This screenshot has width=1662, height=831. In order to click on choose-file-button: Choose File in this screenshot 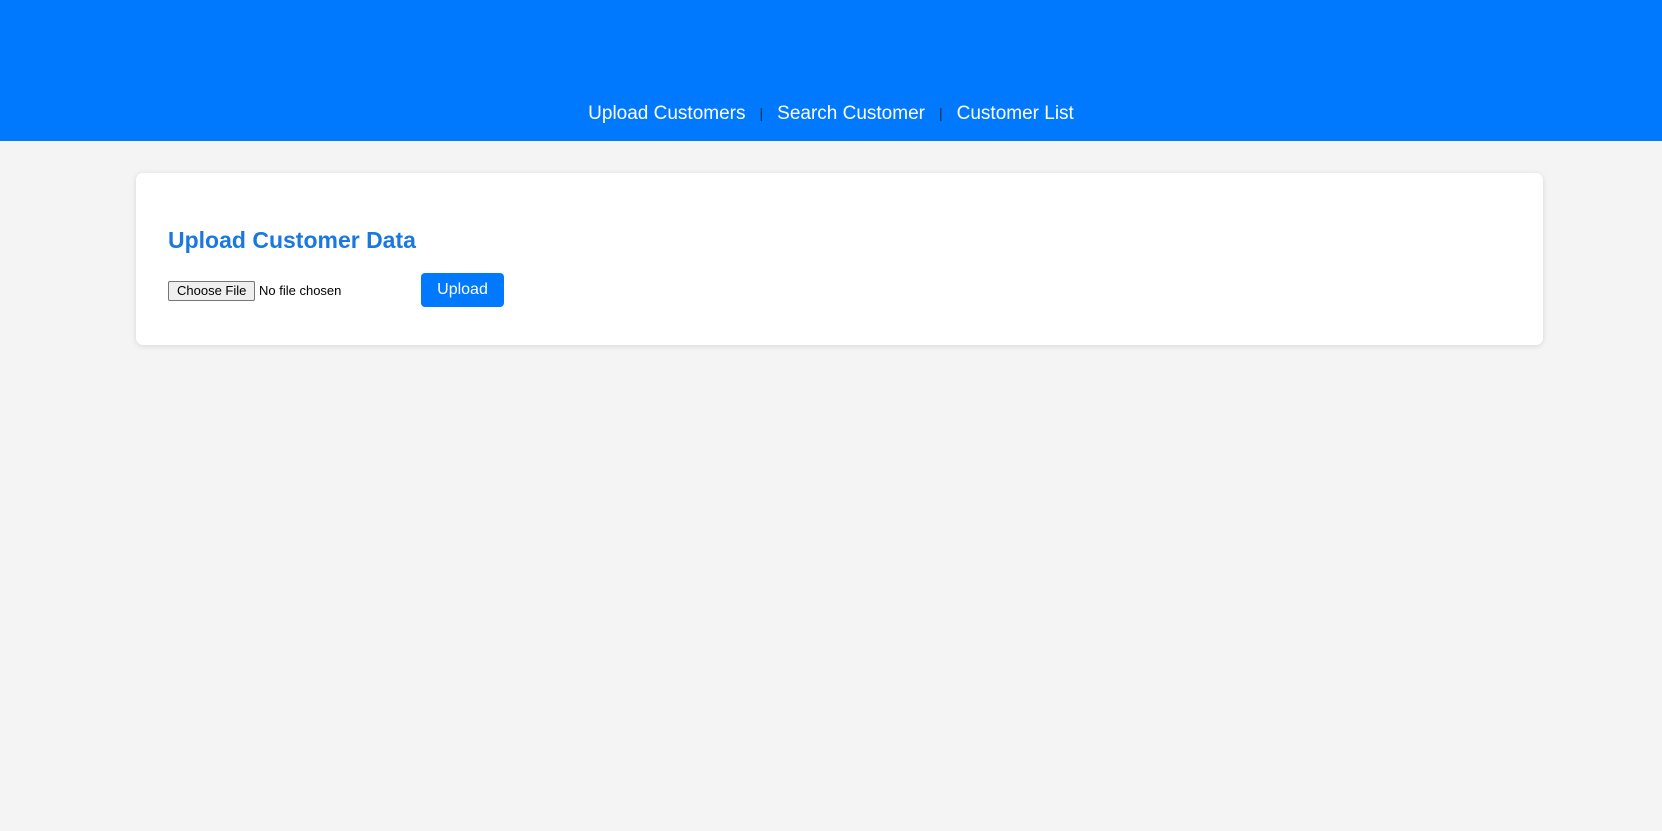, I will do `click(212, 291)`.